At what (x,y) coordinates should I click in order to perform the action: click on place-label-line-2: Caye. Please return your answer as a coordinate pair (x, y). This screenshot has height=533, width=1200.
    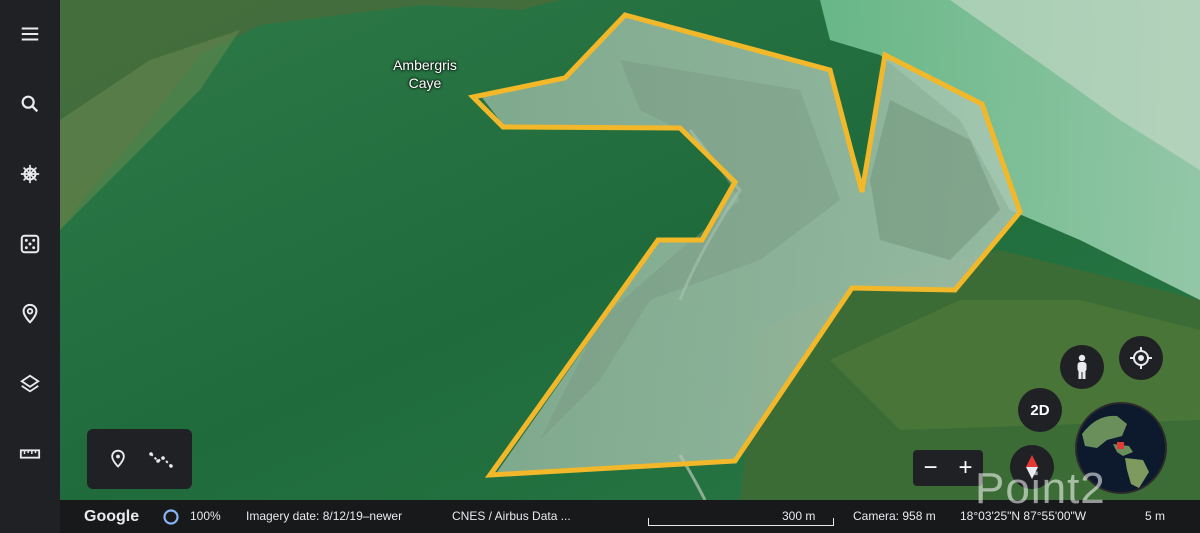
    Looking at the image, I should click on (425, 83).